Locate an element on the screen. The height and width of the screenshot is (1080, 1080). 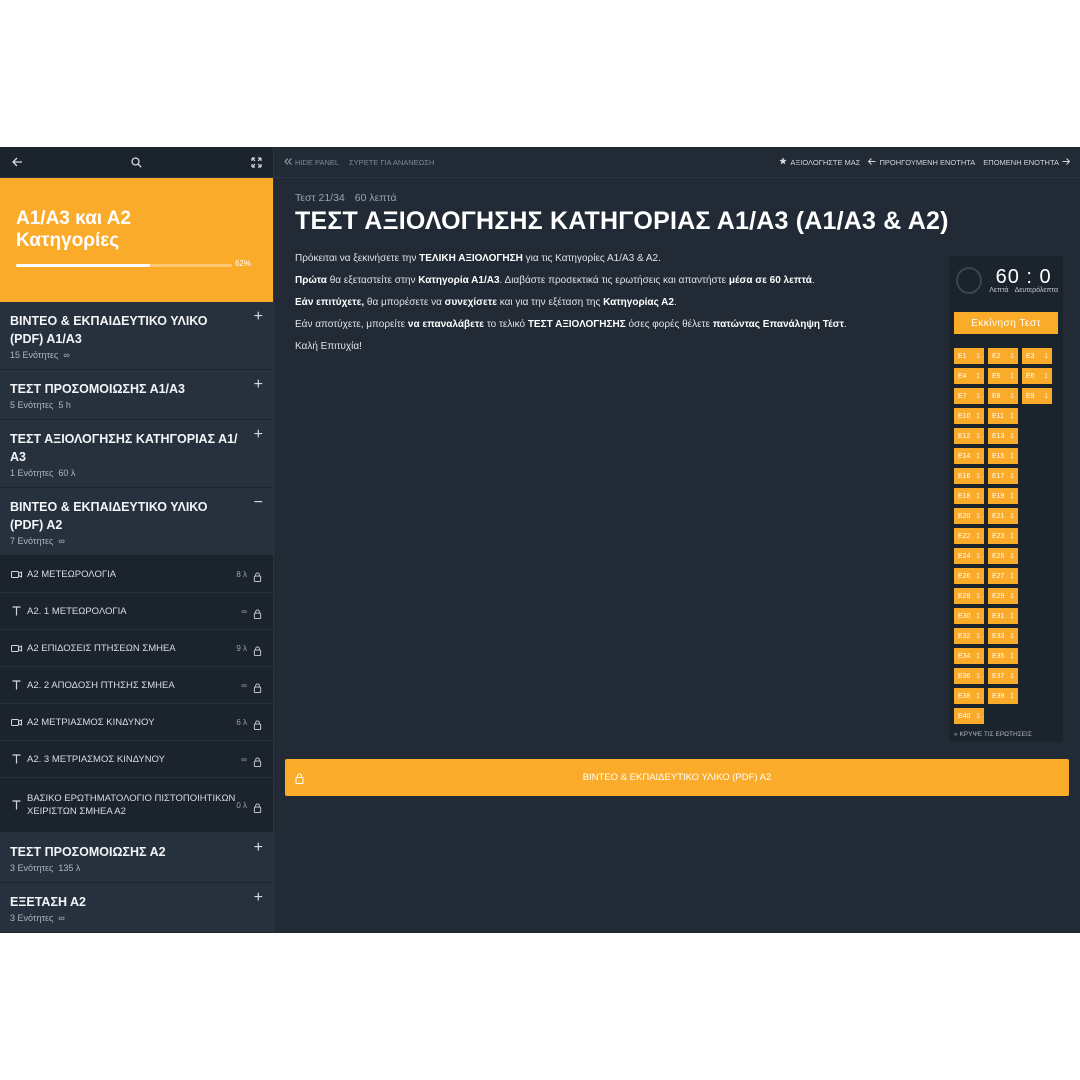
question-chip: Ε6 1 is located at coordinates (1037, 376).